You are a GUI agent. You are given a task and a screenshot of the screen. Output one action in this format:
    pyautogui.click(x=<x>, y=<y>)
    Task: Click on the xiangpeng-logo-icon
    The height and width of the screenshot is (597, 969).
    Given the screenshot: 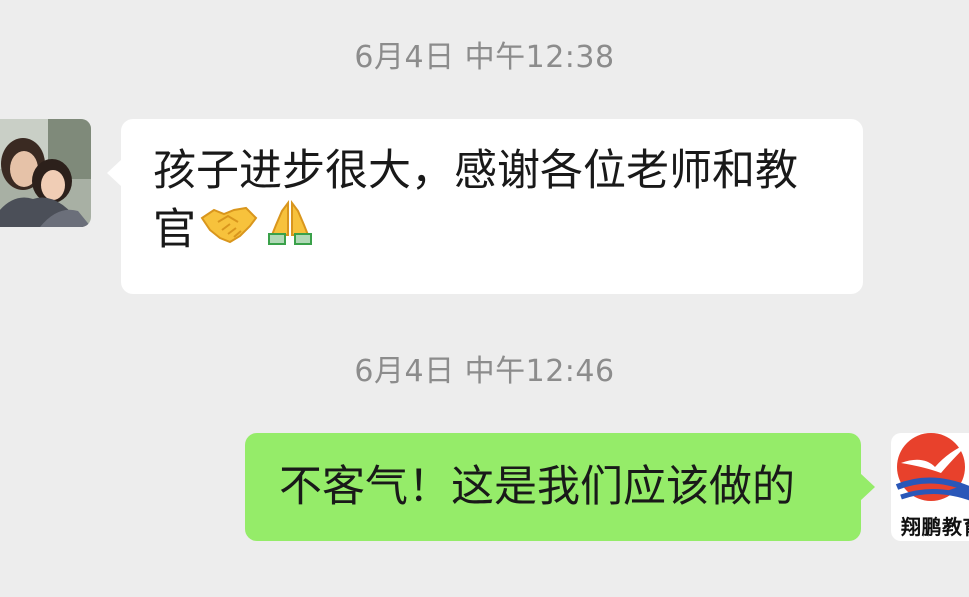 What is the action you would take?
    pyautogui.click(x=932, y=467)
    